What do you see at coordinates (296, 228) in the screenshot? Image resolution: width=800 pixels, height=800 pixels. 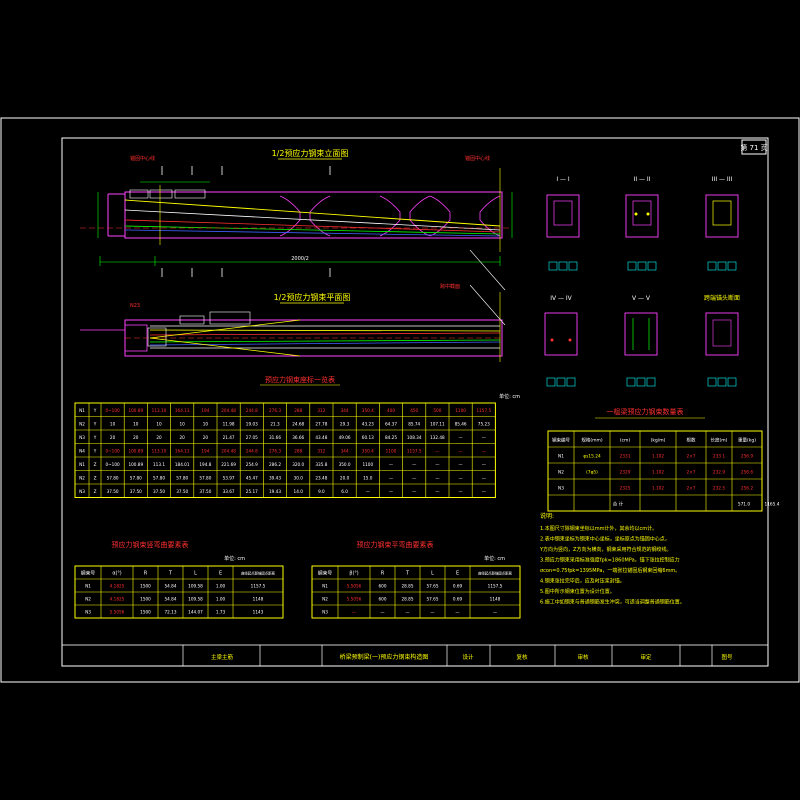 I see `elevation-view: 2000/2` at bounding box center [296, 228].